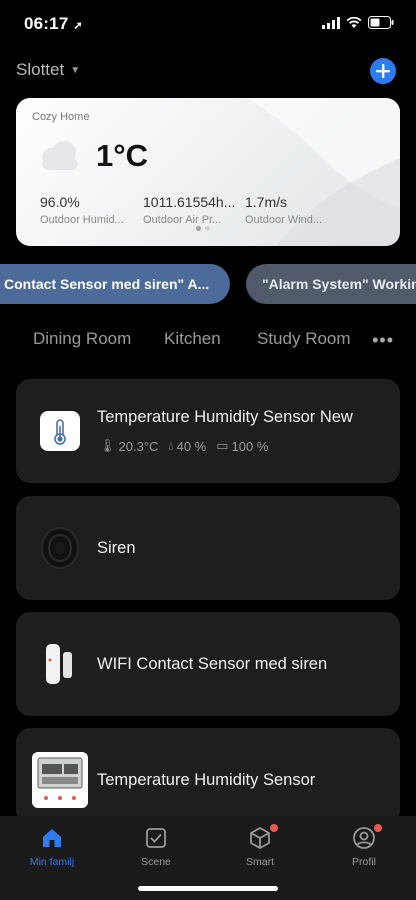 Image resolution: width=416 pixels, height=900 pixels. I want to click on home-indicator, so click(208, 888).